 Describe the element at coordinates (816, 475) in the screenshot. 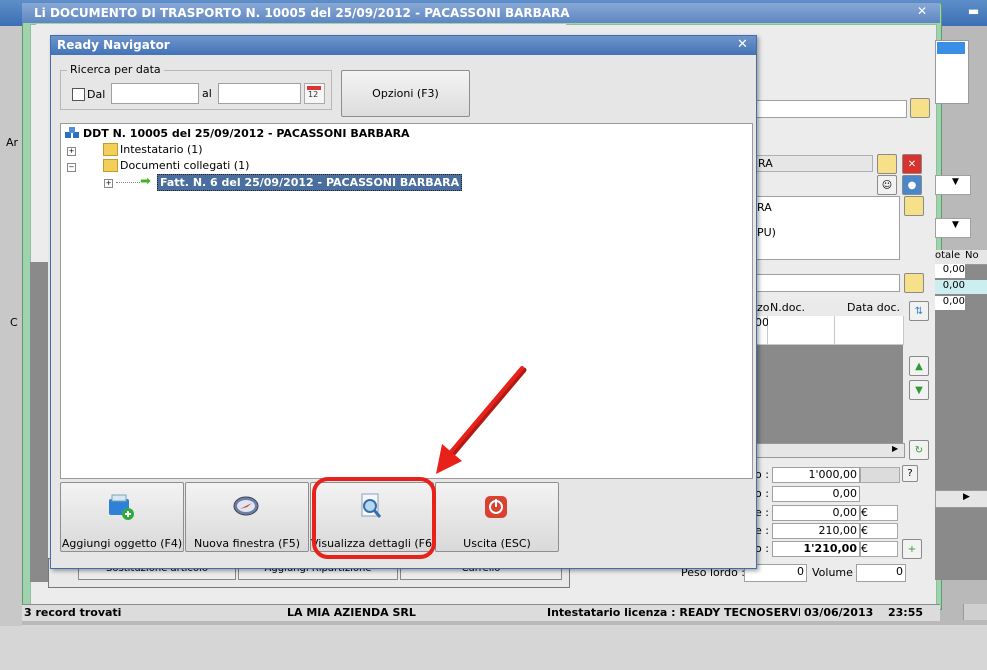

I see `total-field-1: 1'000,00` at that location.